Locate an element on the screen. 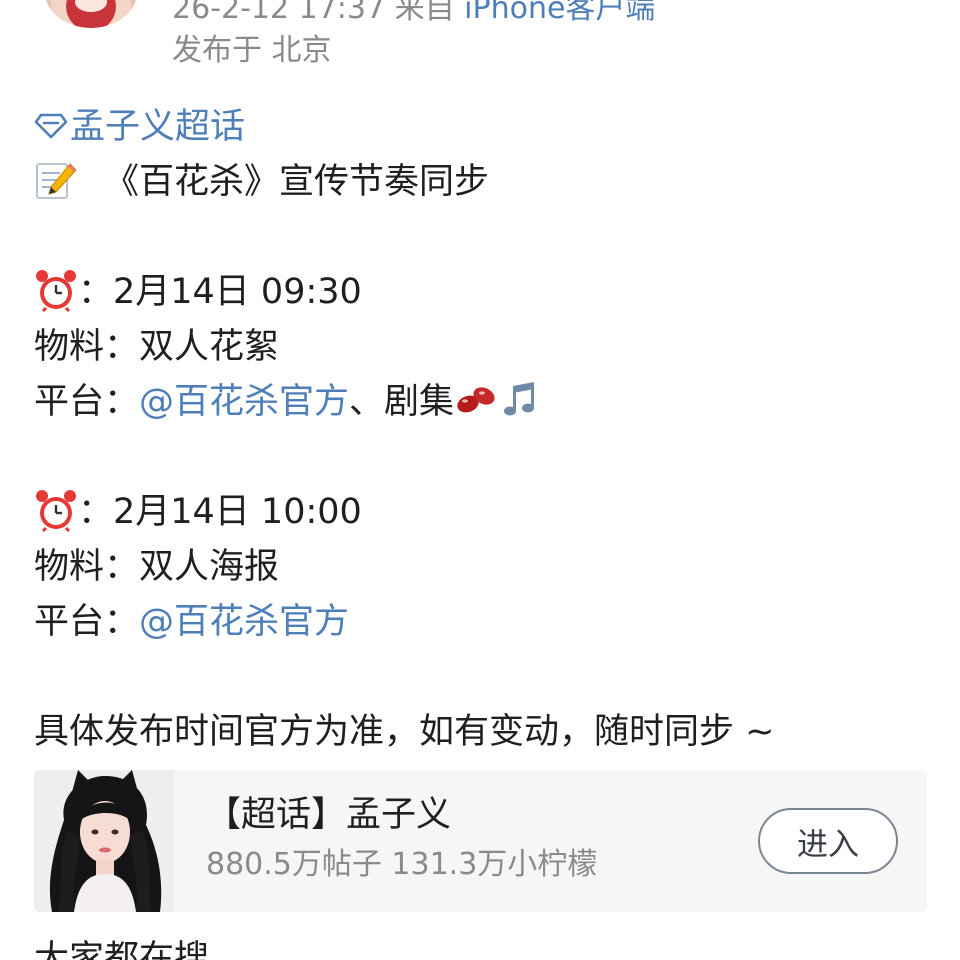 This screenshot has height=960, width=960. memo-line: 《百花杀》宣传节奏同步 is located at coordinates (484, 182).